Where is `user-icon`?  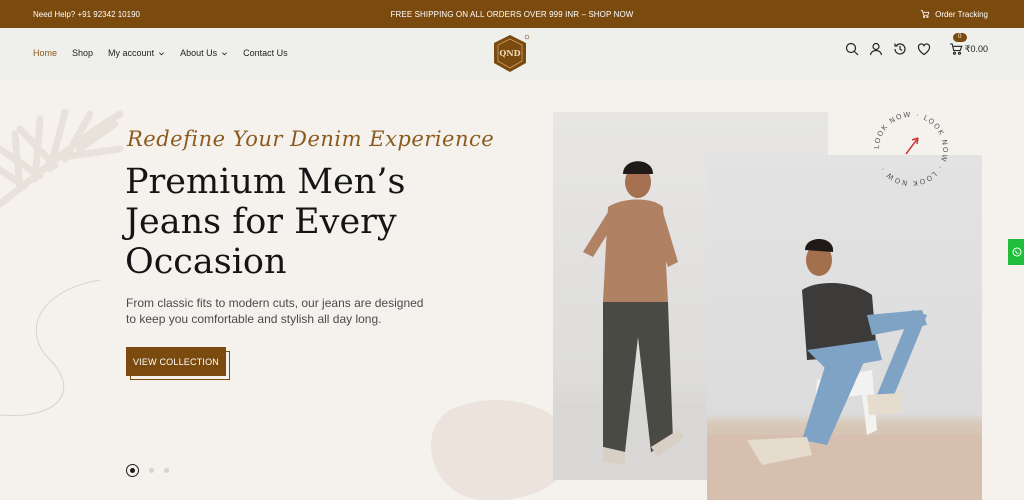 user-icon is located at coordinates (876, 49).